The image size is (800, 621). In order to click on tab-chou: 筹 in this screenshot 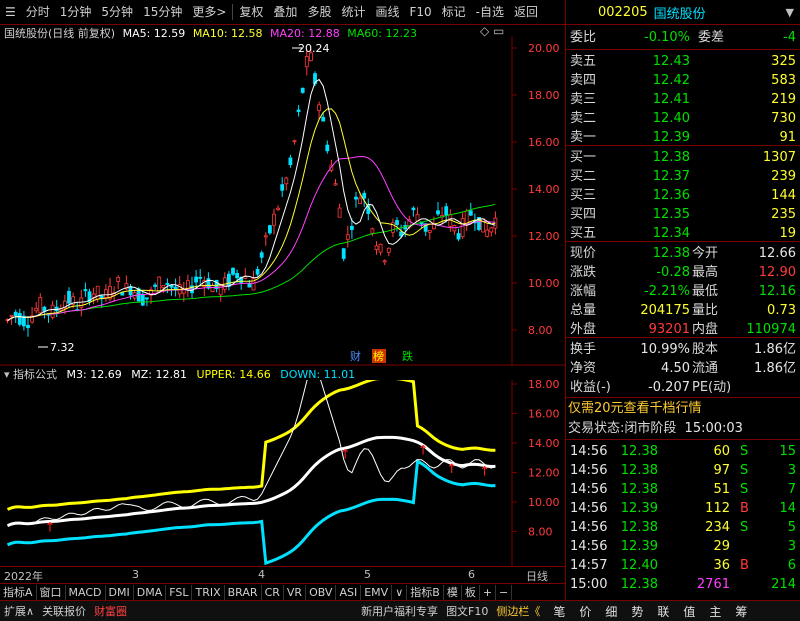, I will do `click(741, 611)`.